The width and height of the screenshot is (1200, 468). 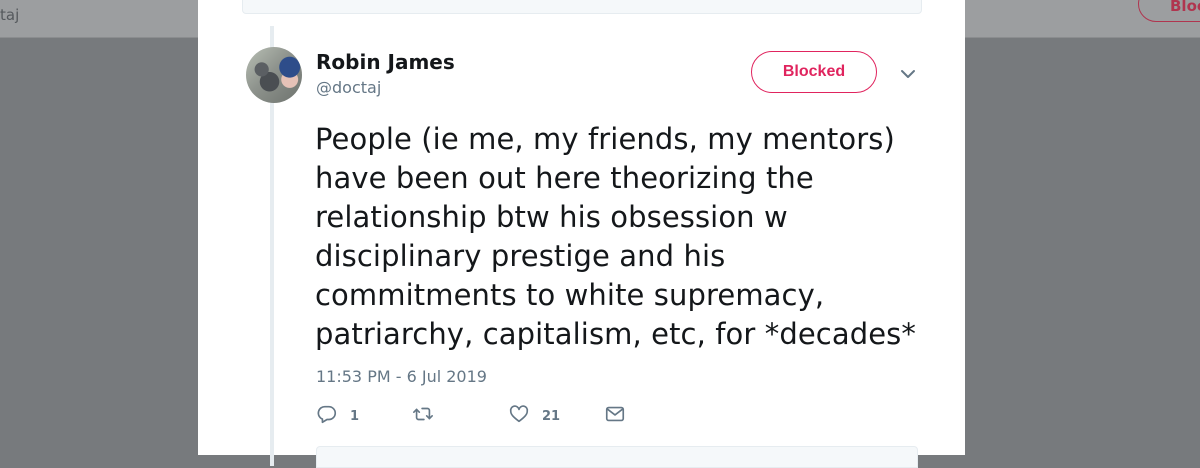 I want to click on envelope-icon, so click(x=615, y=416).